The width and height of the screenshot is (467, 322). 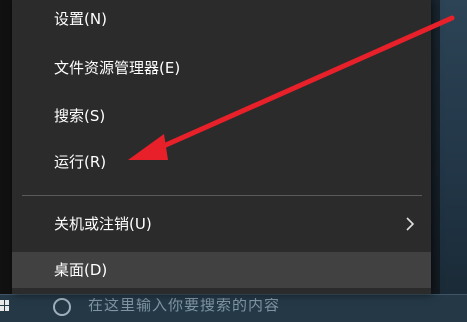 I want to click on desktop-edge, so click(x=6, y=150).